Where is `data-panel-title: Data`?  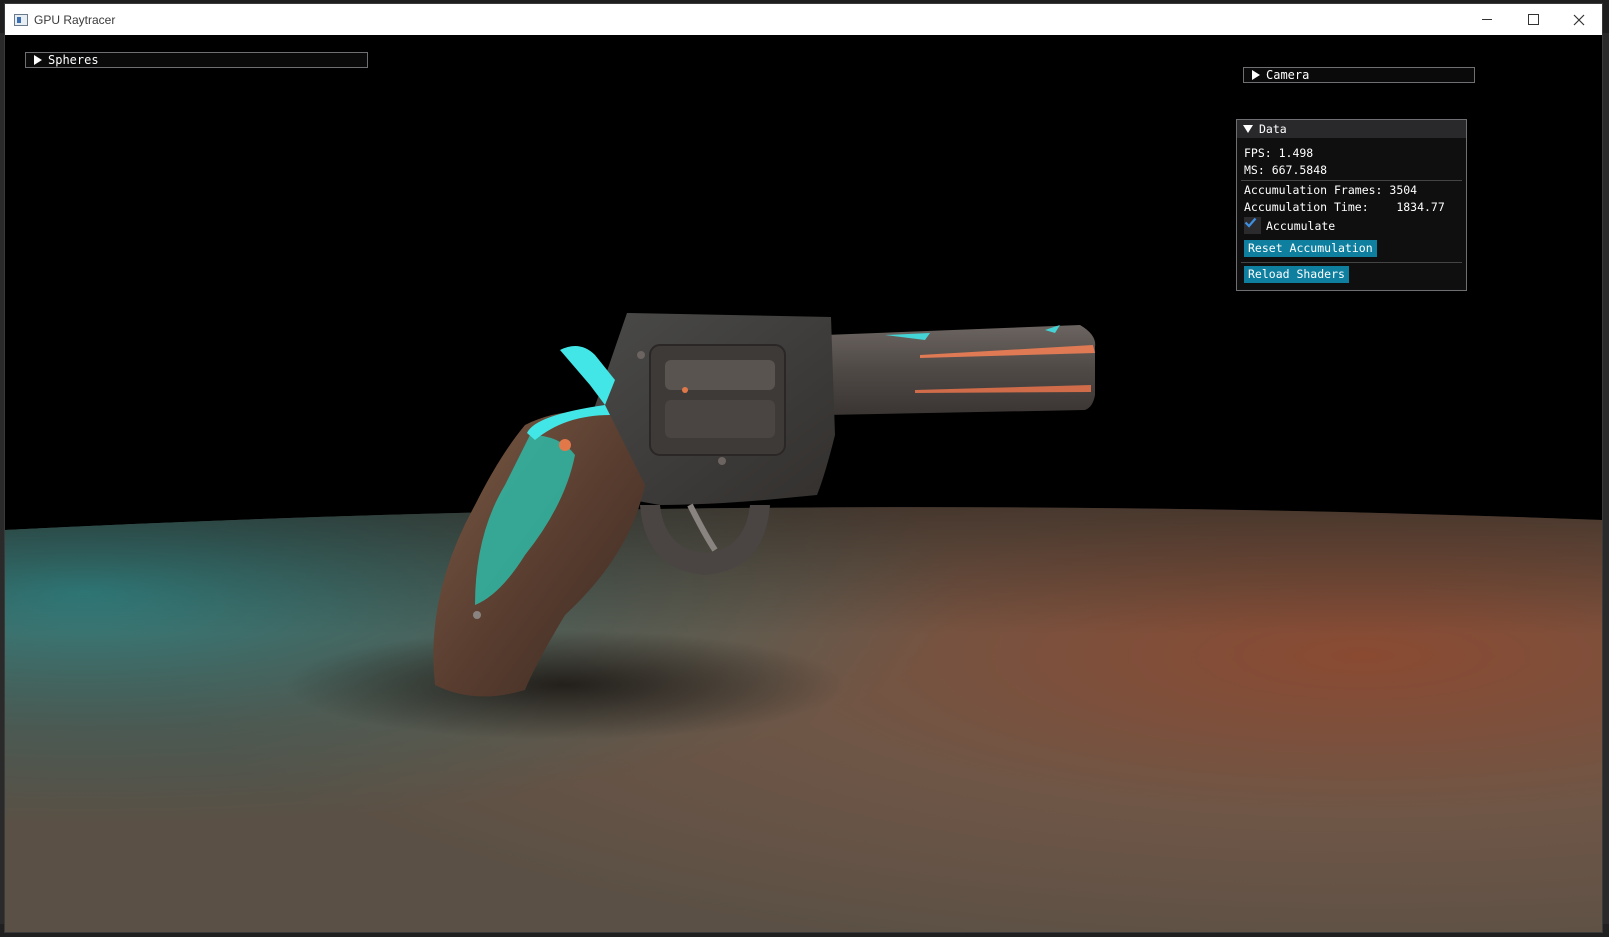 data-panel-title: Data is located at coordinates (1273, 129).